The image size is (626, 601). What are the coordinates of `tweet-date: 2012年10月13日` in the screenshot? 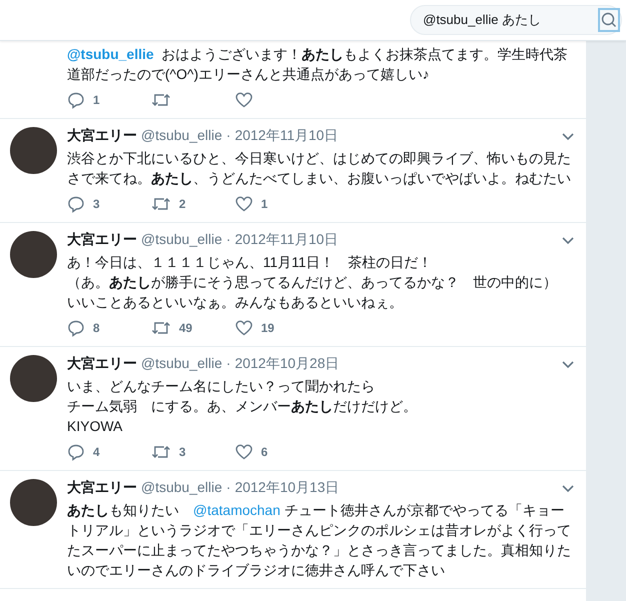 It's located at (287, 488).